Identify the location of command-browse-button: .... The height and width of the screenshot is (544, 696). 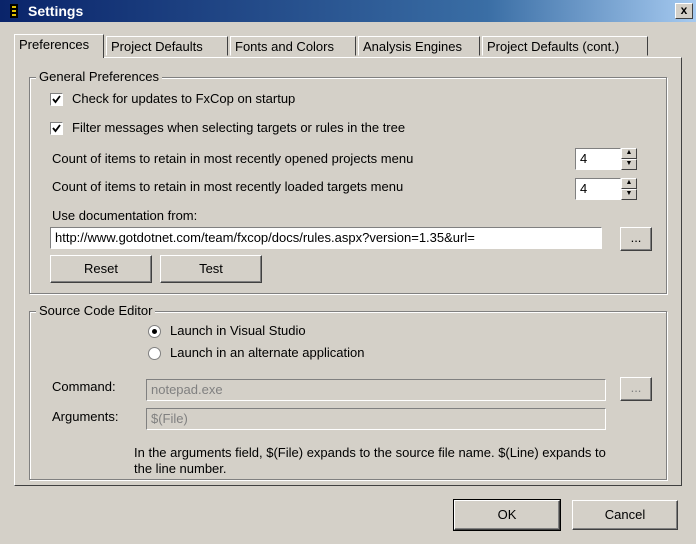
(636, 389).